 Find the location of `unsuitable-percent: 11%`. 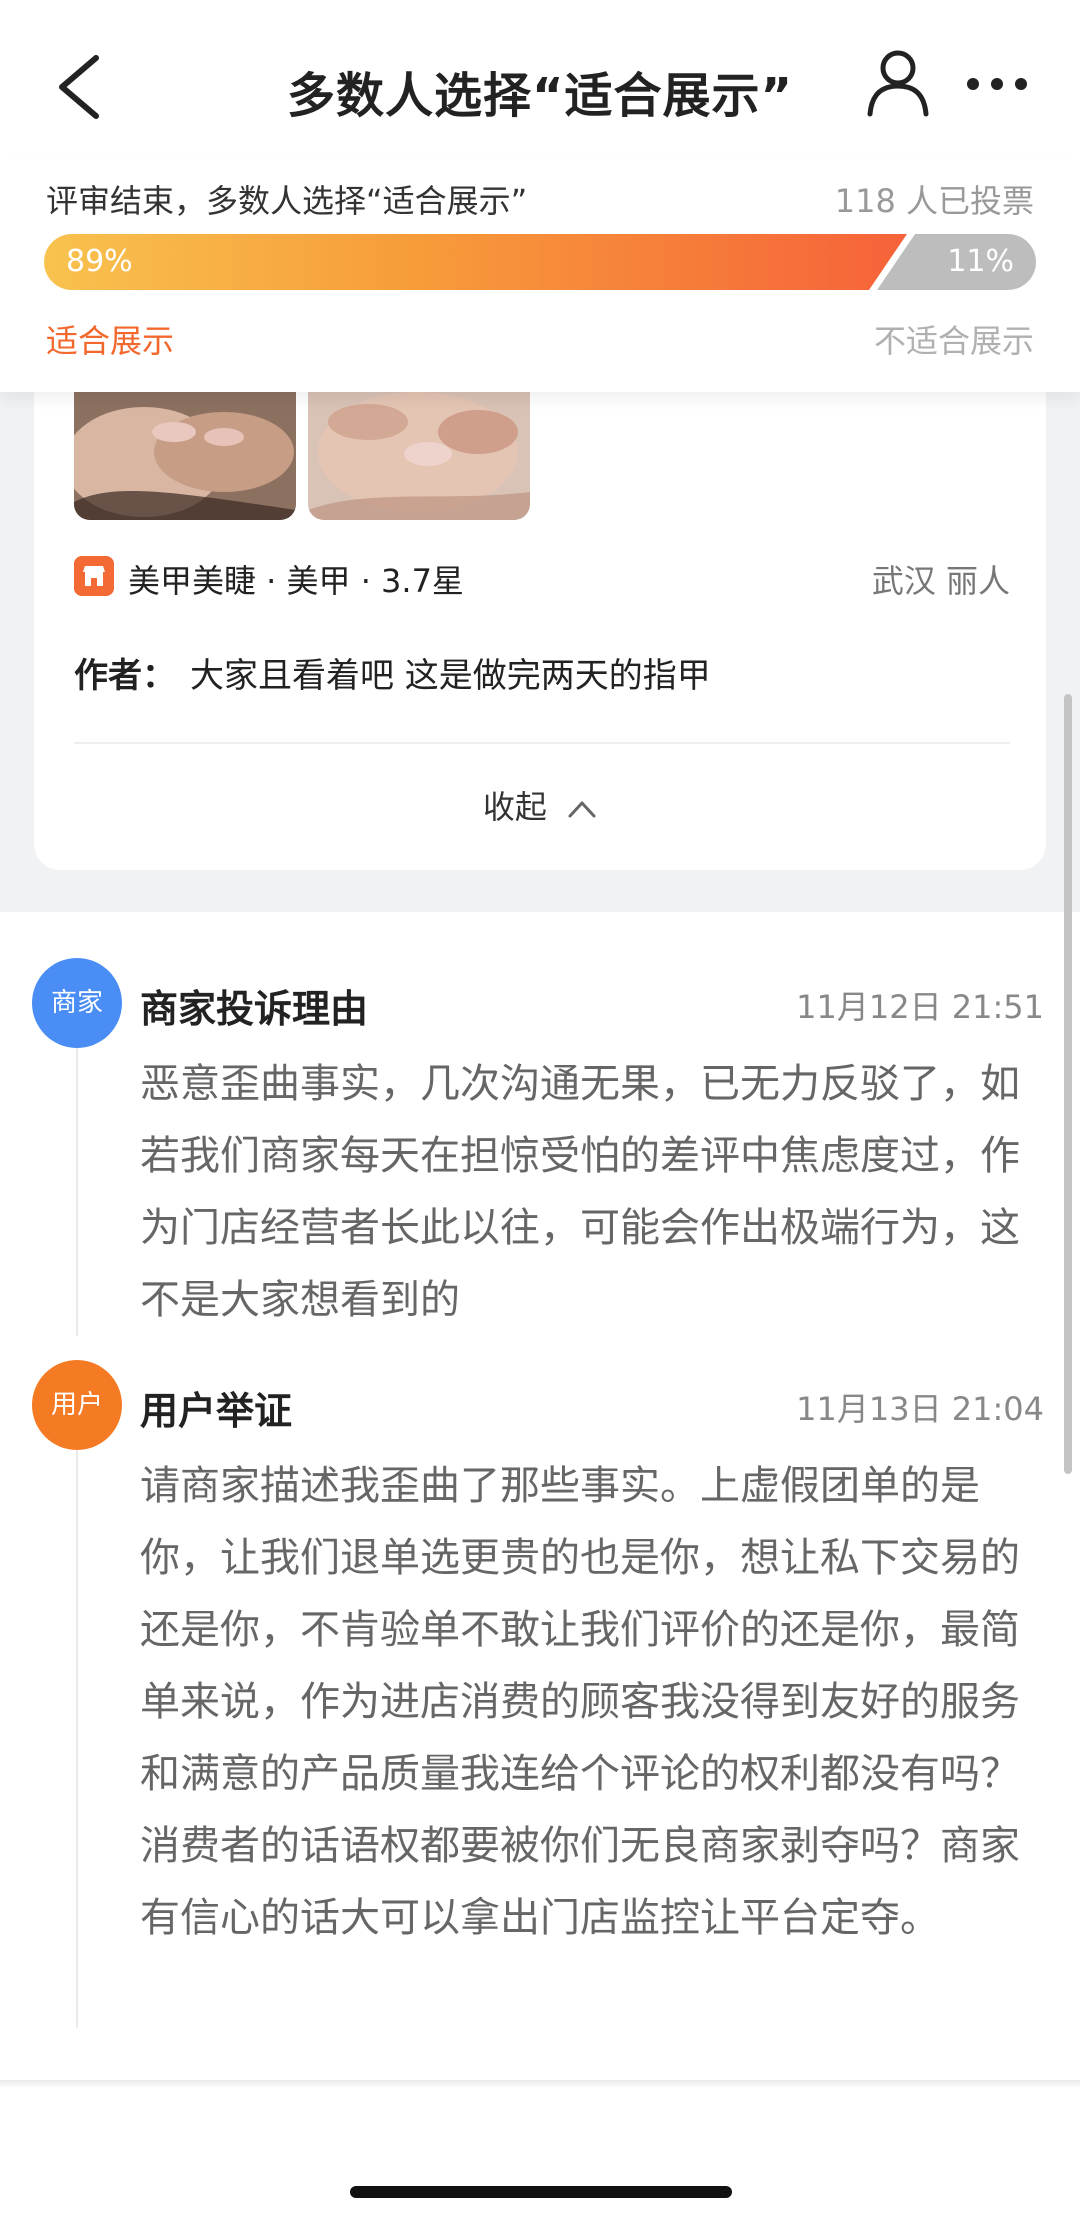

unsuitable-percent: 11% is located at coordinates (980, 261).